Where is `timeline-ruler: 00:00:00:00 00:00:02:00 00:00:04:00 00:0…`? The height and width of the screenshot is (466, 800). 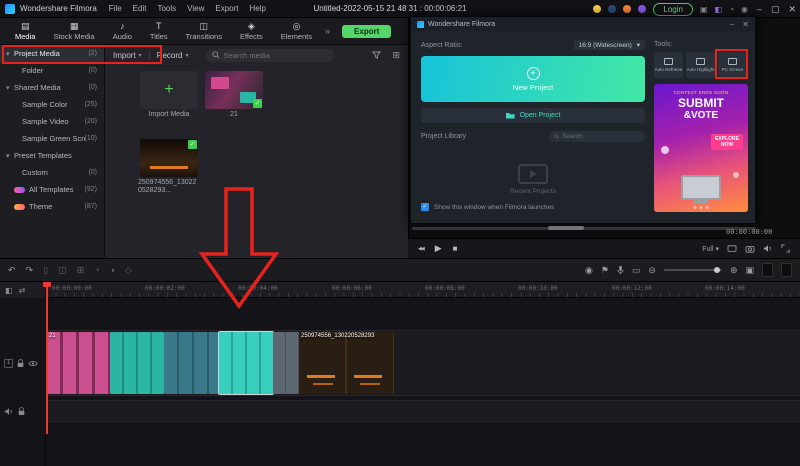 timeline-ruler: 00:00:00:00 00:00:02:00 00:00:04:00 00:0… is located at coordinates (400, 290).